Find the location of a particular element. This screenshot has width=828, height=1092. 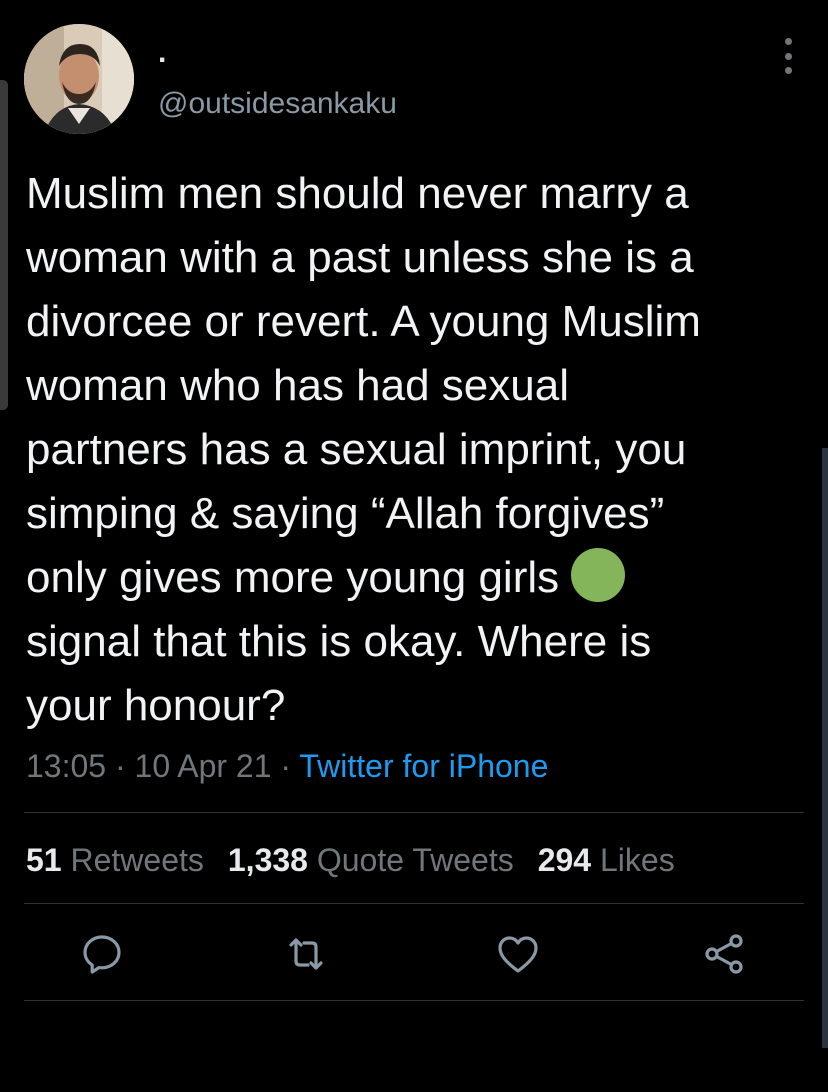

tweet-line-with-emoji: only gives more young girls is located at coordinates (421, 578).